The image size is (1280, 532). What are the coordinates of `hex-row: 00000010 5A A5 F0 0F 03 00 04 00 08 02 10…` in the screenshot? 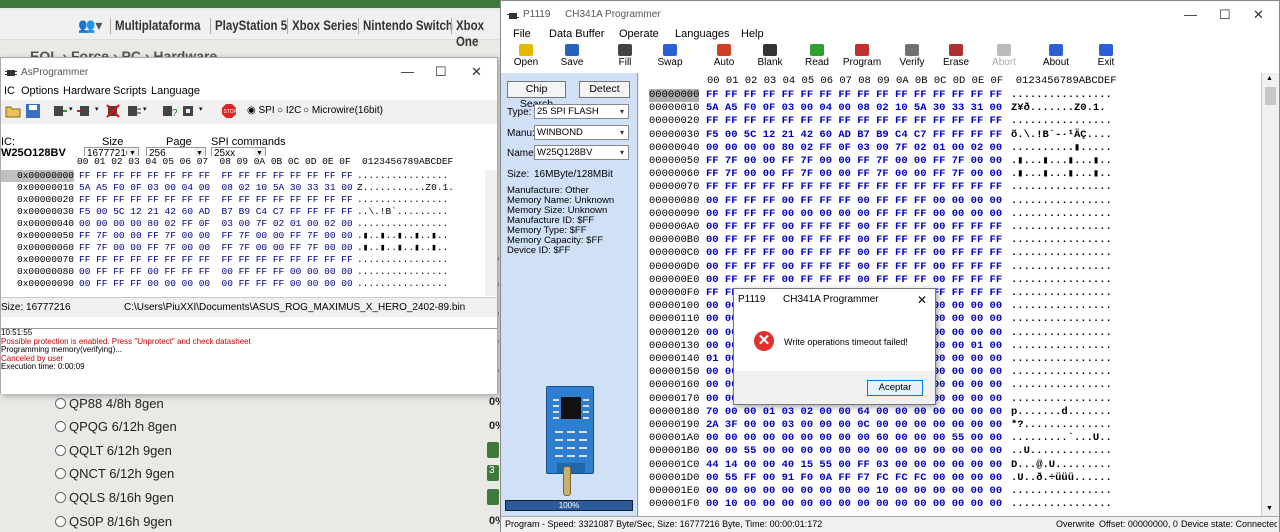 It's located at (949, 108).